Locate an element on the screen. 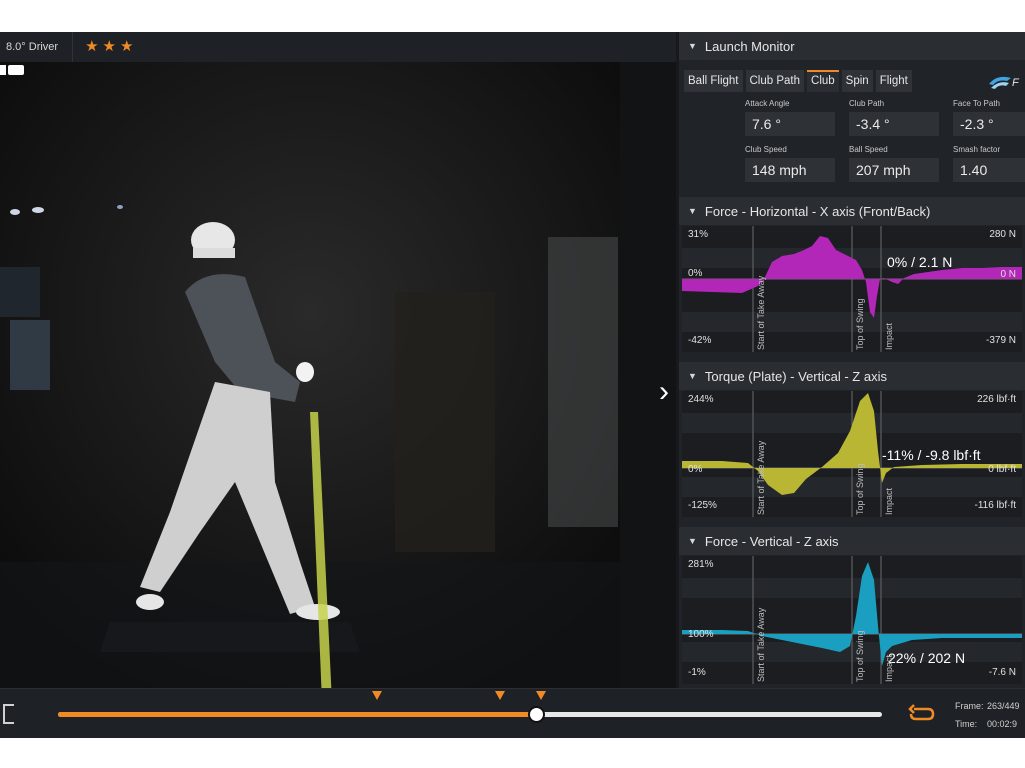 Image resolution: width=1025 pixels, height=768 pixels. graph-mid-left-label: 100% is located at coordinates (701, 634).